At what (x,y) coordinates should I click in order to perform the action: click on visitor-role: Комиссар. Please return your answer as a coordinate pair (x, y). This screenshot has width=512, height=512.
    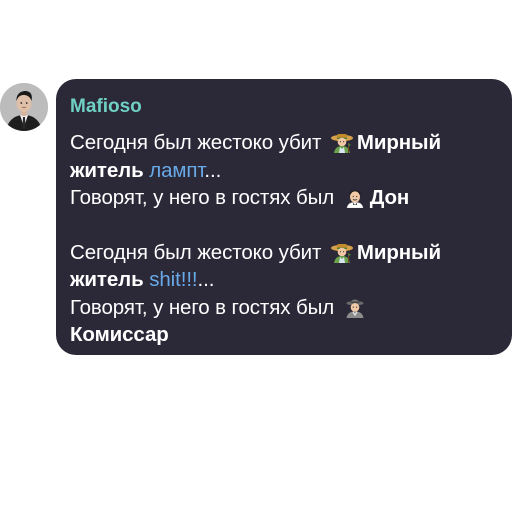
    Looking at the image, I should click on (119, 334).